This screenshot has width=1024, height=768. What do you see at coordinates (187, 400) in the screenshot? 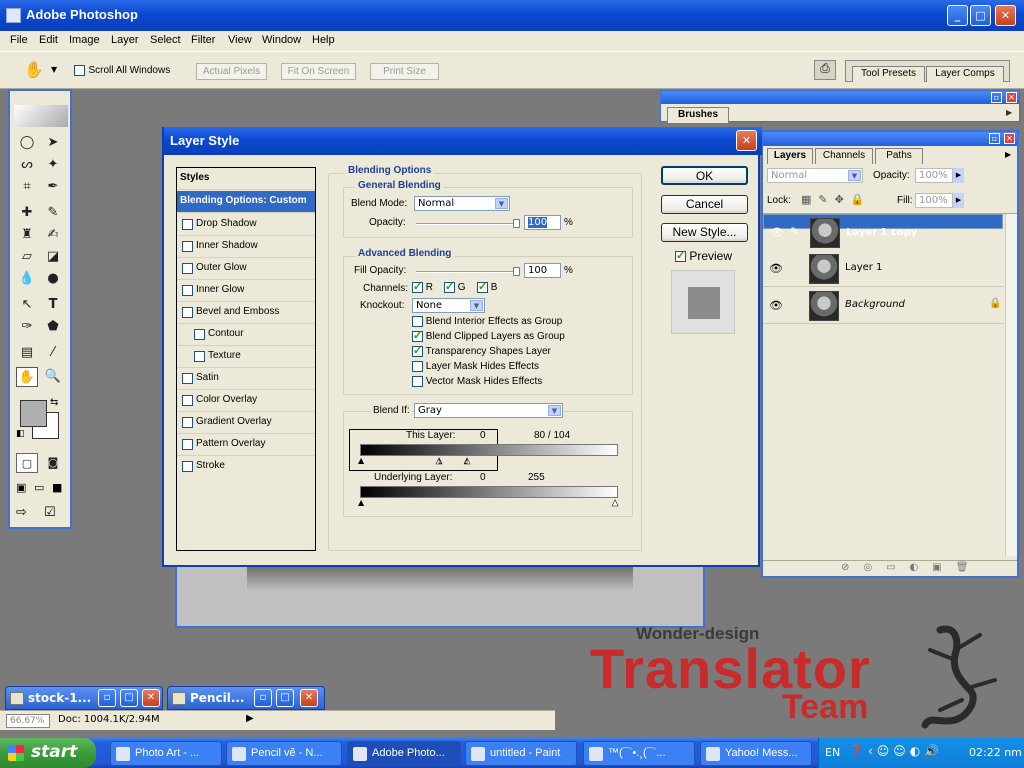
I see `color-overlay-checkbox` at bounding box center [187, 400].